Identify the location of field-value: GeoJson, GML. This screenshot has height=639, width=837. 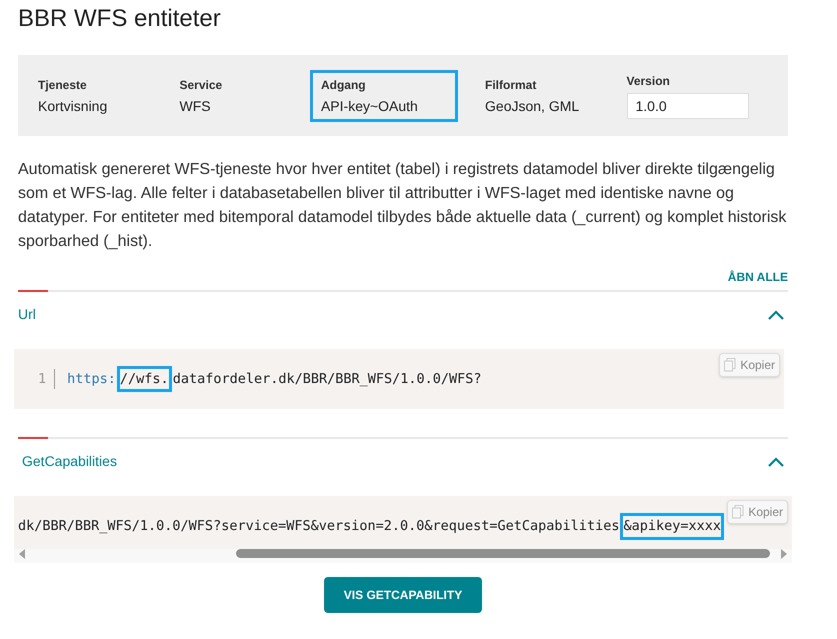
(532, 105).